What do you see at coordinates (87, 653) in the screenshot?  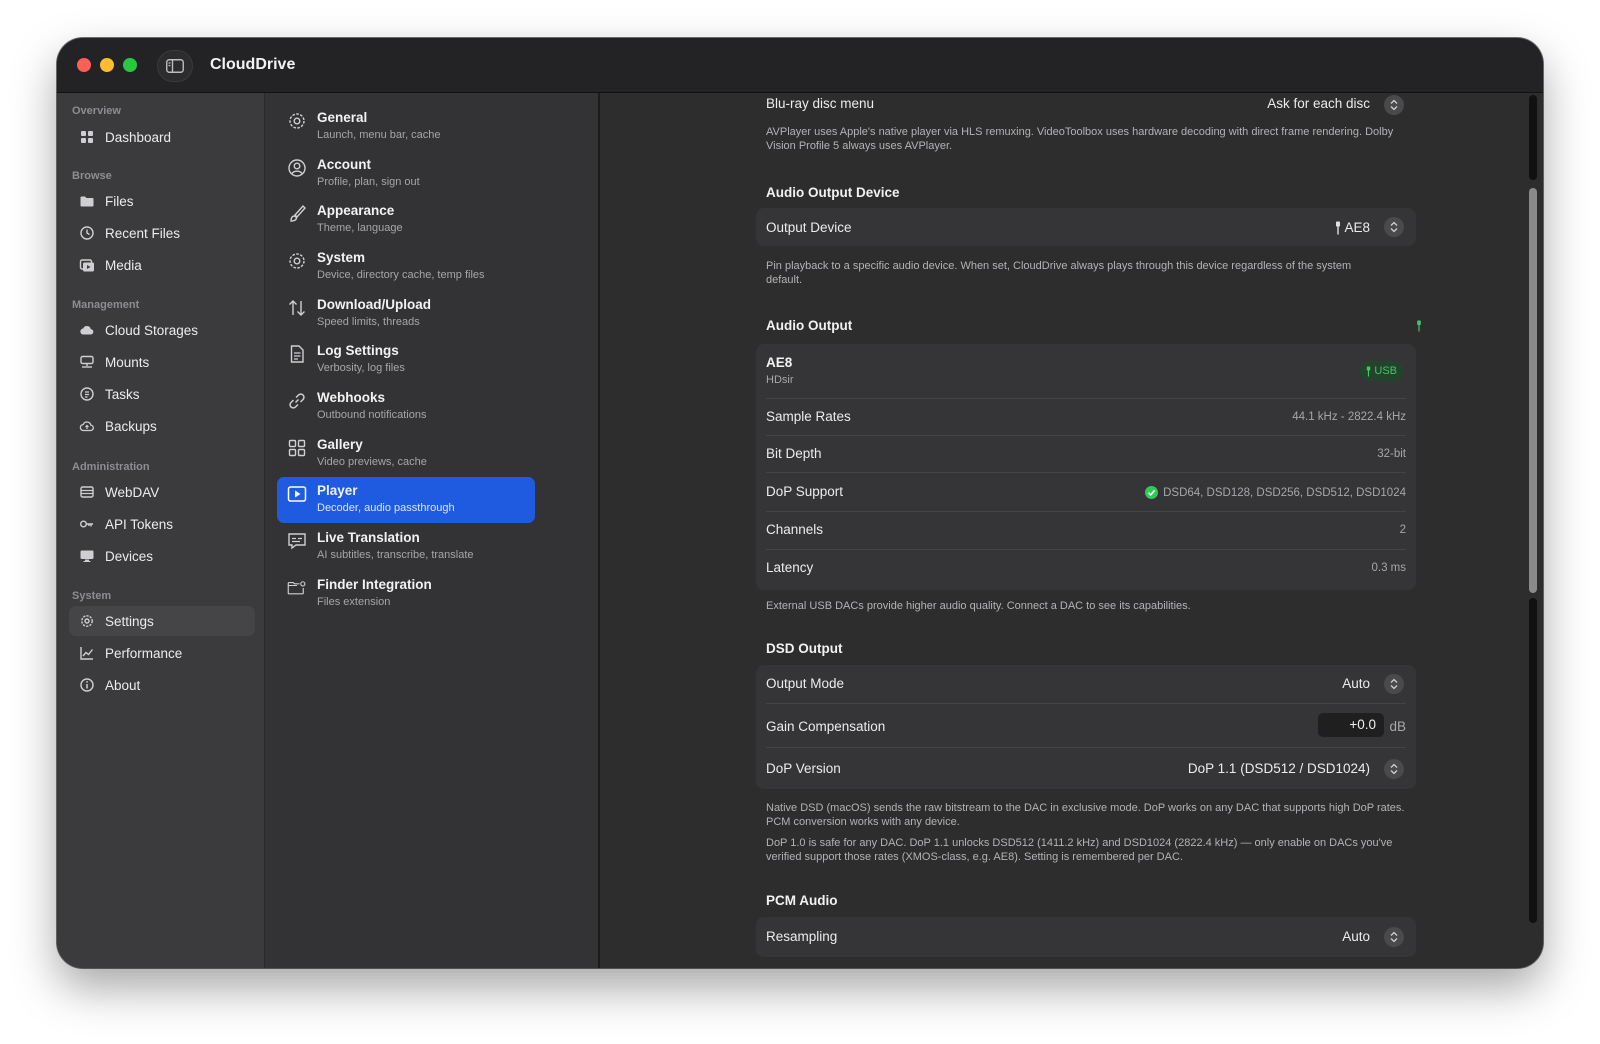 I see `chart-icon` at bounding box center [87, 653].